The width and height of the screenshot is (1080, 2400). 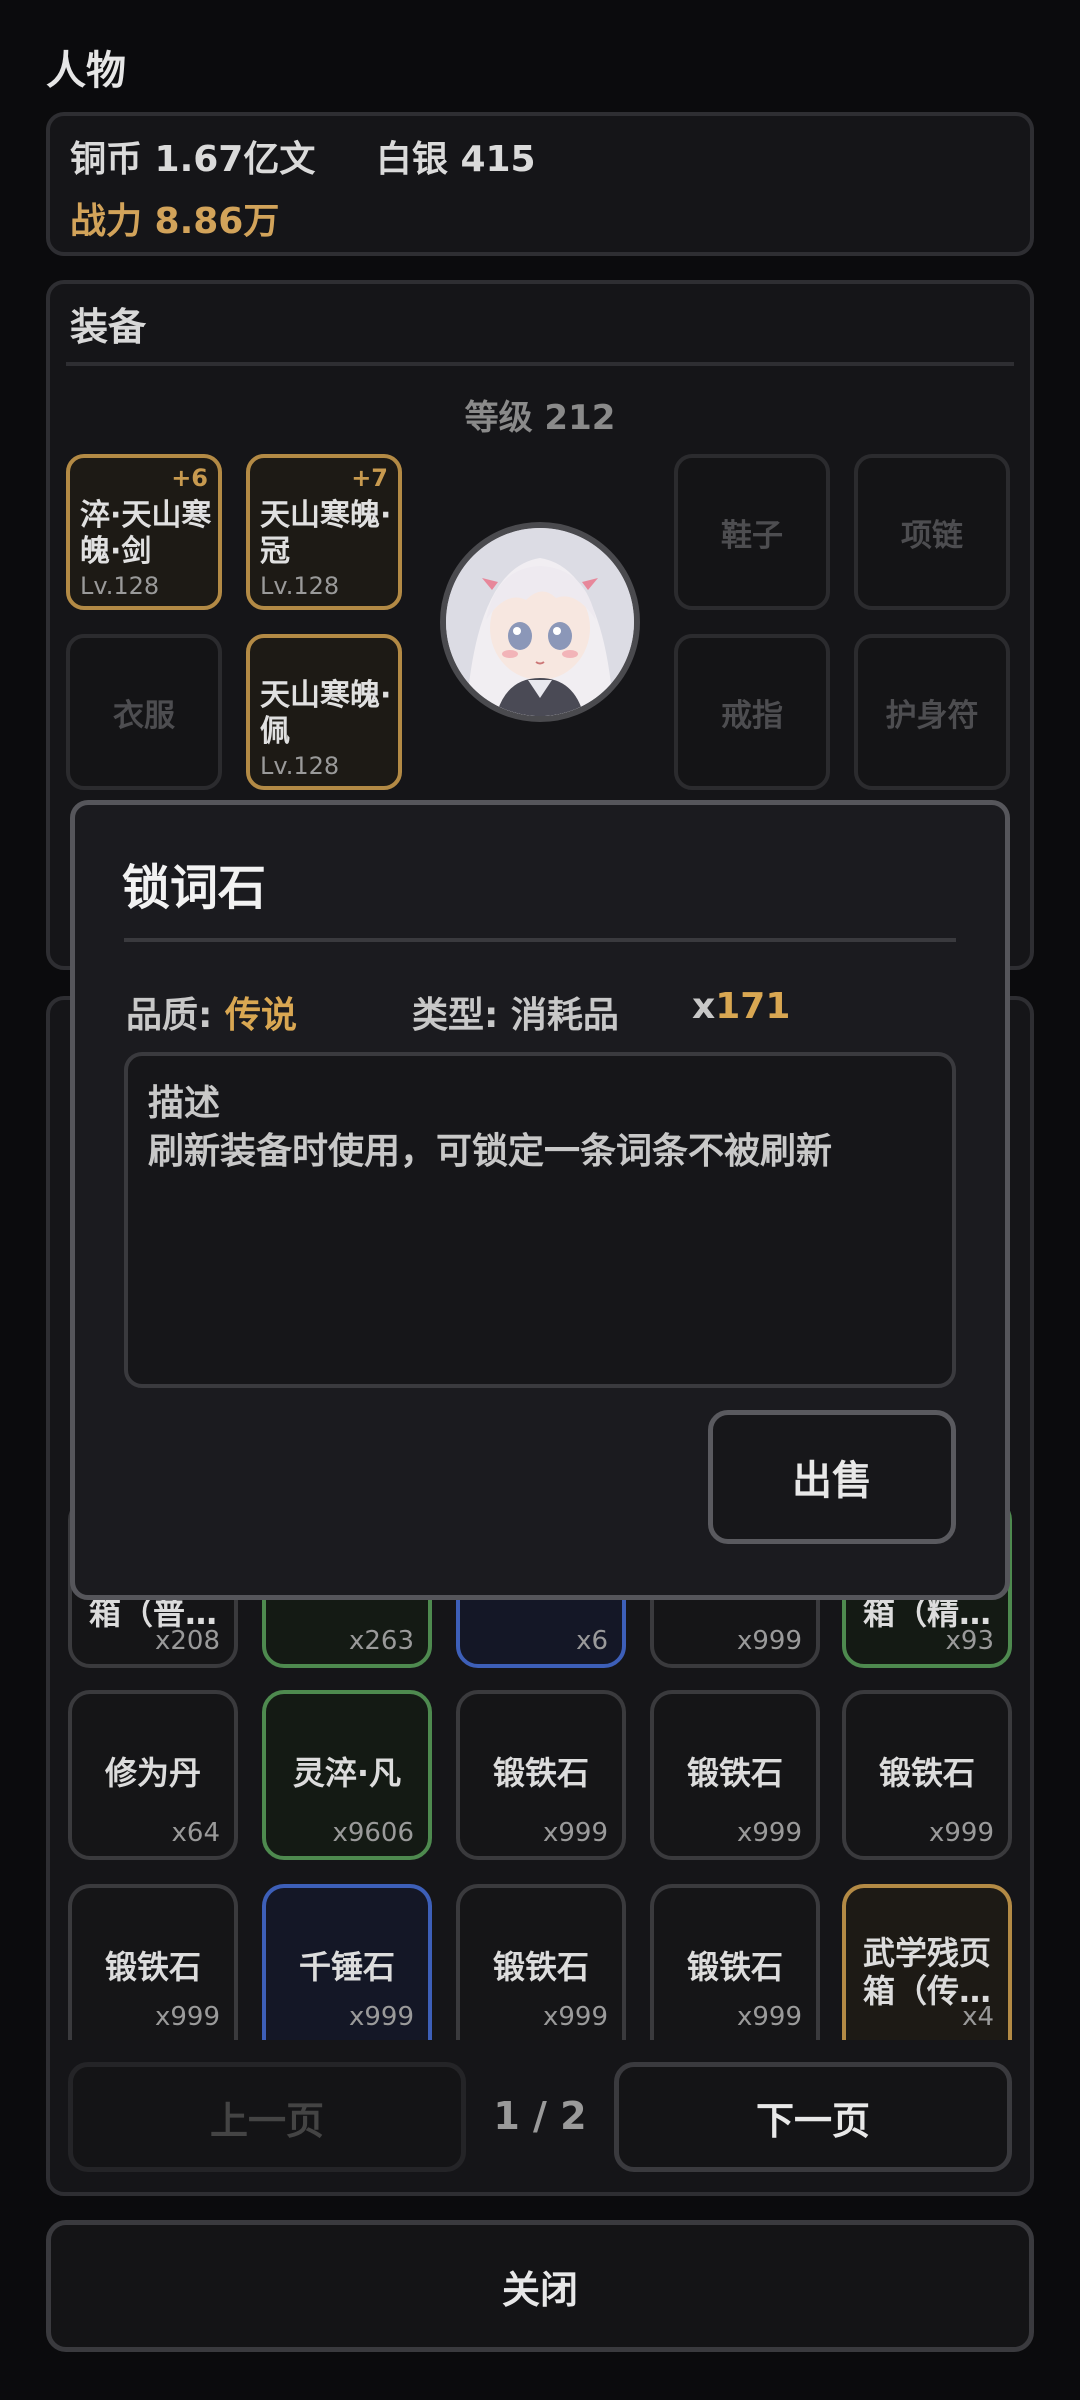 What do you see at coordinates (381, 1641) in the screenshot?
I see `item-quantity: x263` at bounding box center [381, 1641].